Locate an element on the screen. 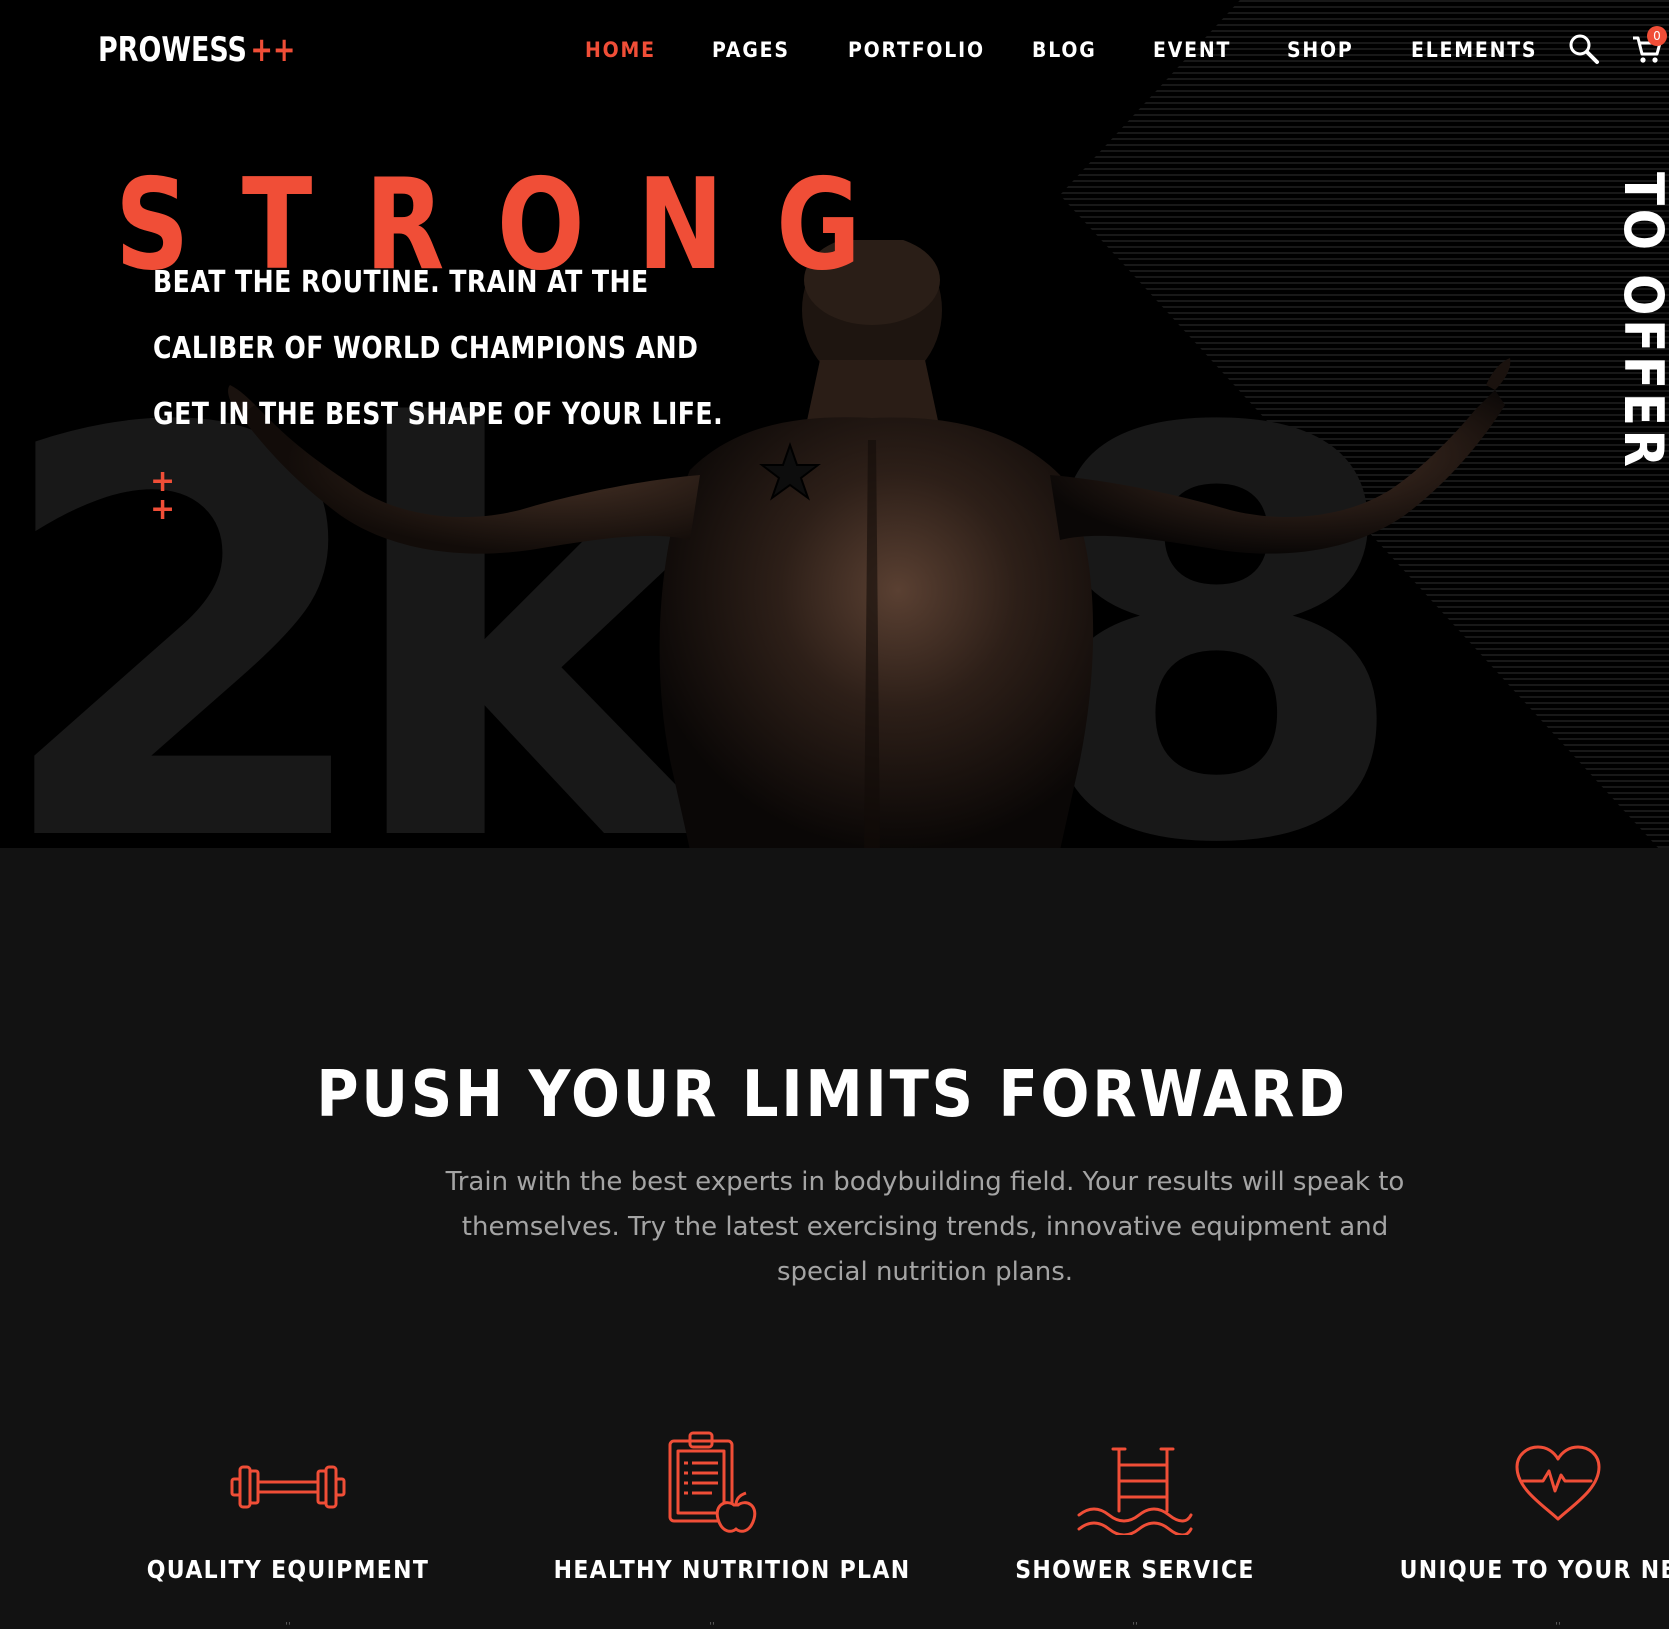 The image size is (1669, 1629). hero-copy-line: BEAT THE ROUTINE. TRAIN AT THE is located at coordinates (401, 282).